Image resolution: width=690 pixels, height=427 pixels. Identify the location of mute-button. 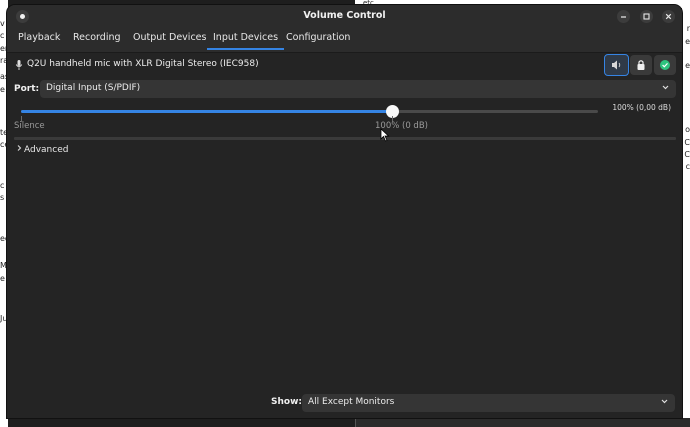
(616, 65).